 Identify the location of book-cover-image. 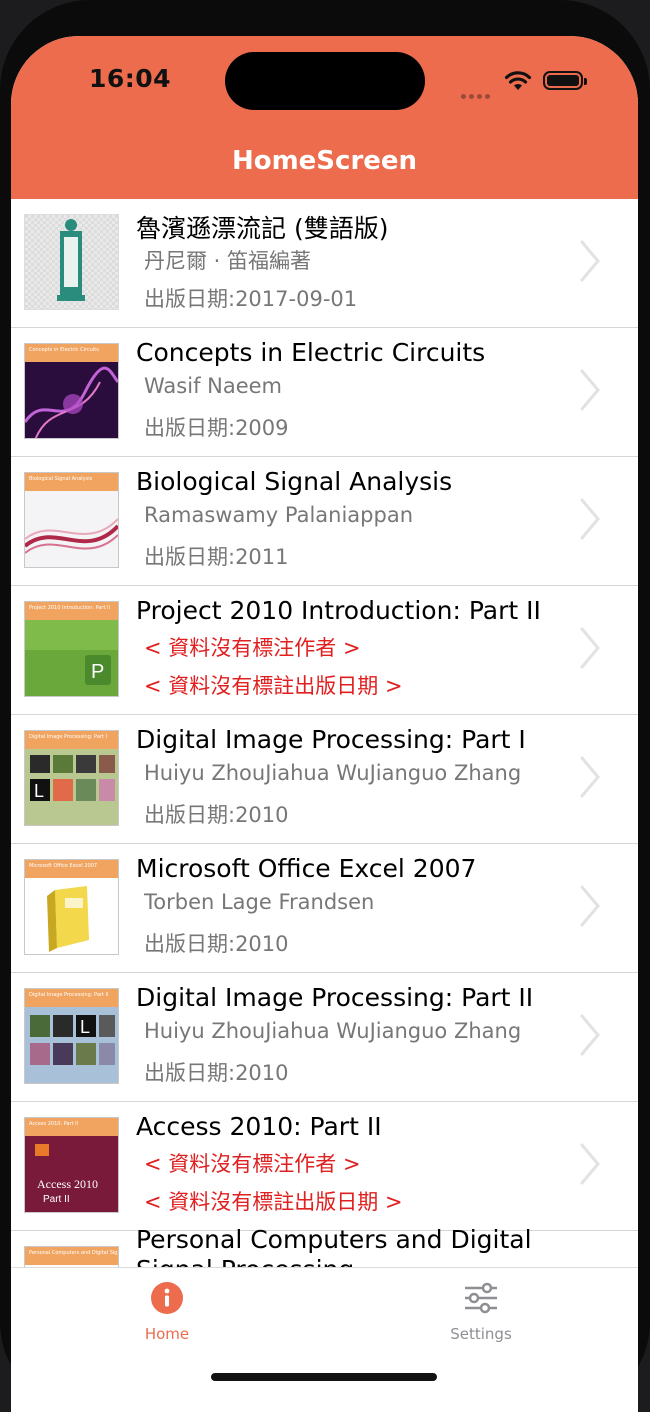
(71, 262).